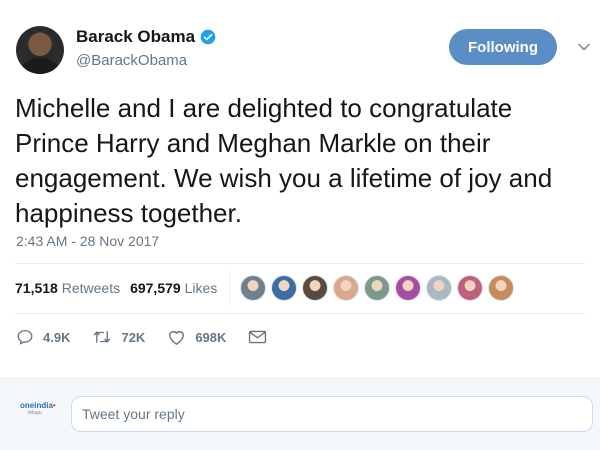 The width and height of the screenshot is (600, 450). I want to click on name-row: Barack Obama, so click(146, 37).